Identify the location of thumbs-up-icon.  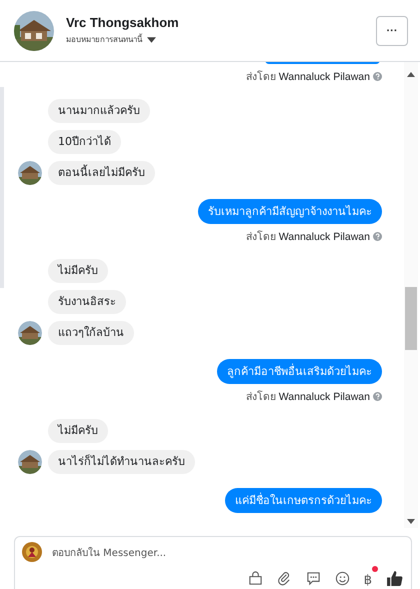
(394, 578).